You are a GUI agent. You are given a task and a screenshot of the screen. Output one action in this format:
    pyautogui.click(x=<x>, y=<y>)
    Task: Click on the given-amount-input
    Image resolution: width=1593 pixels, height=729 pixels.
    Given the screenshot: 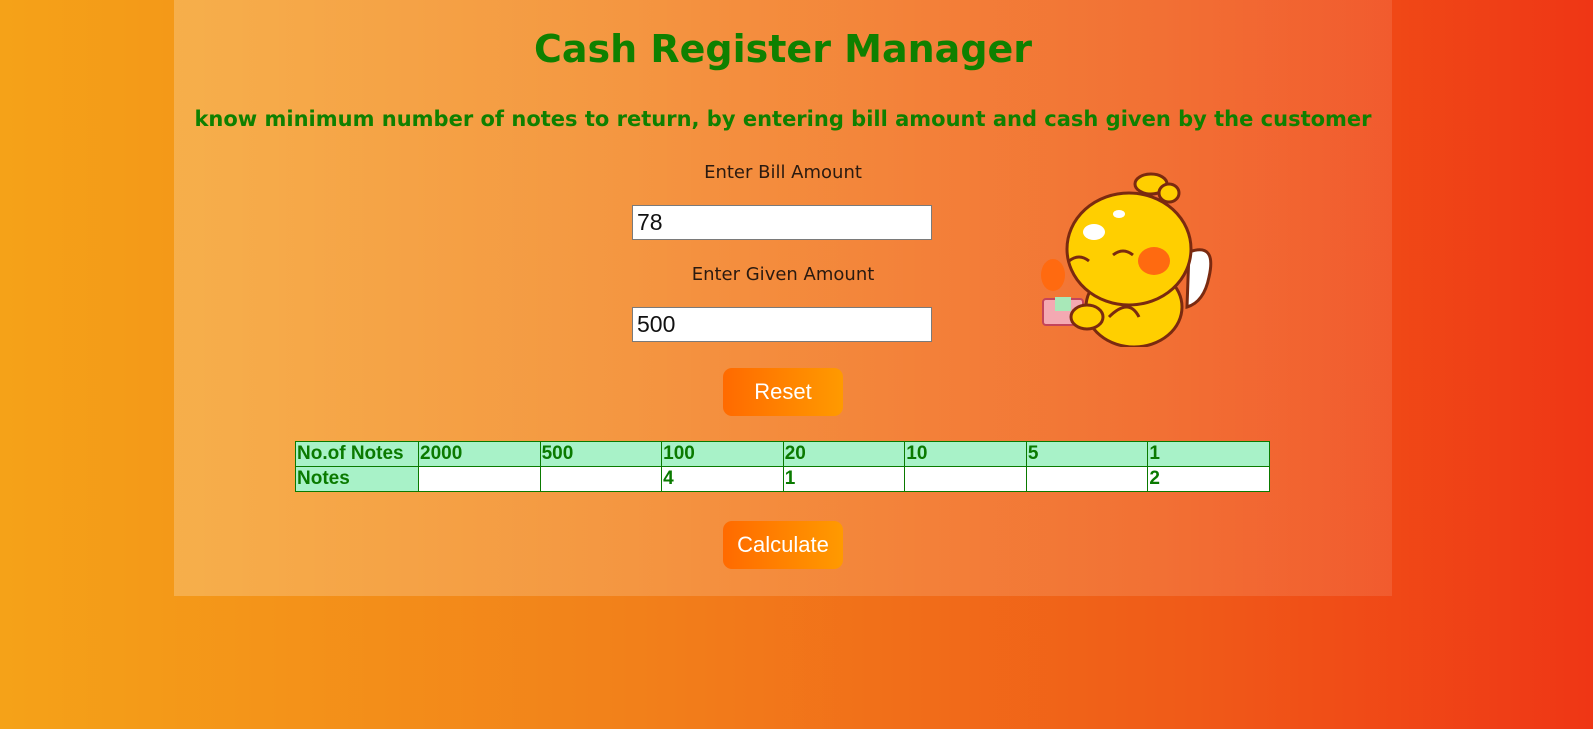 What is the action you would take?
    pyautogui.click(x=782, y=324)
    